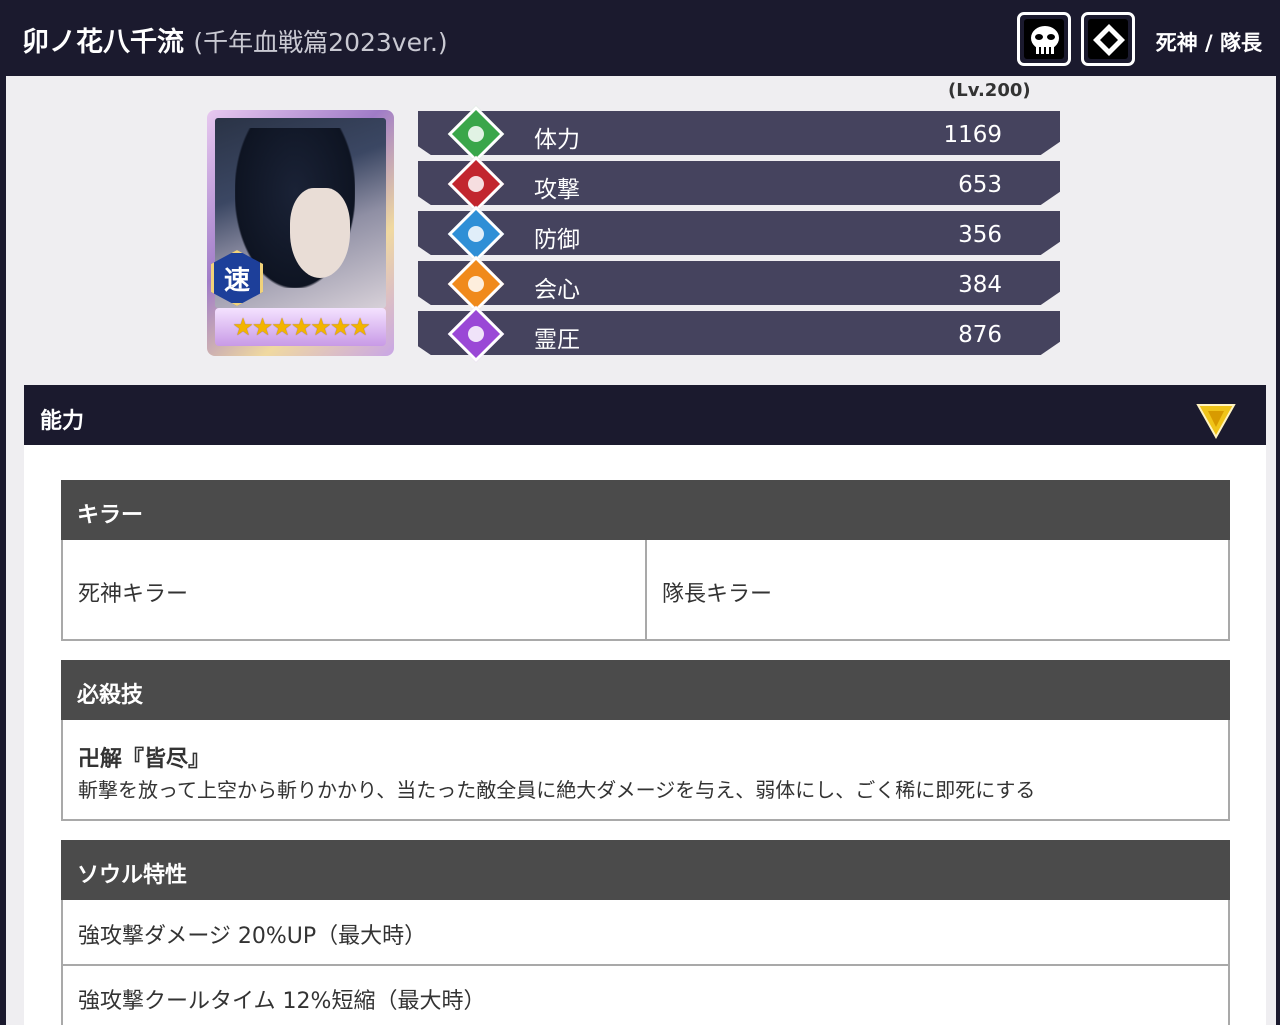 This screenshot has height=1025, width=1280. Describe the element at coordinates (1108, 39) in the screenshot. I see `diamond-attribute-icon` at that location.